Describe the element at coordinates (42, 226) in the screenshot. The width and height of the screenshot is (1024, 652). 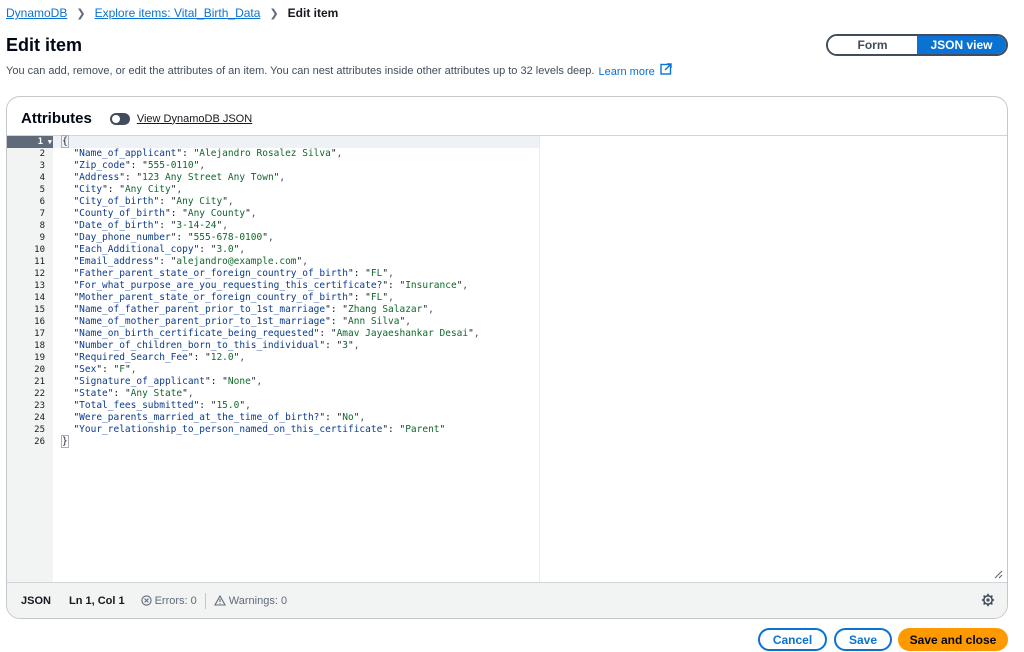
I see `line-number-text: 8` at that location.